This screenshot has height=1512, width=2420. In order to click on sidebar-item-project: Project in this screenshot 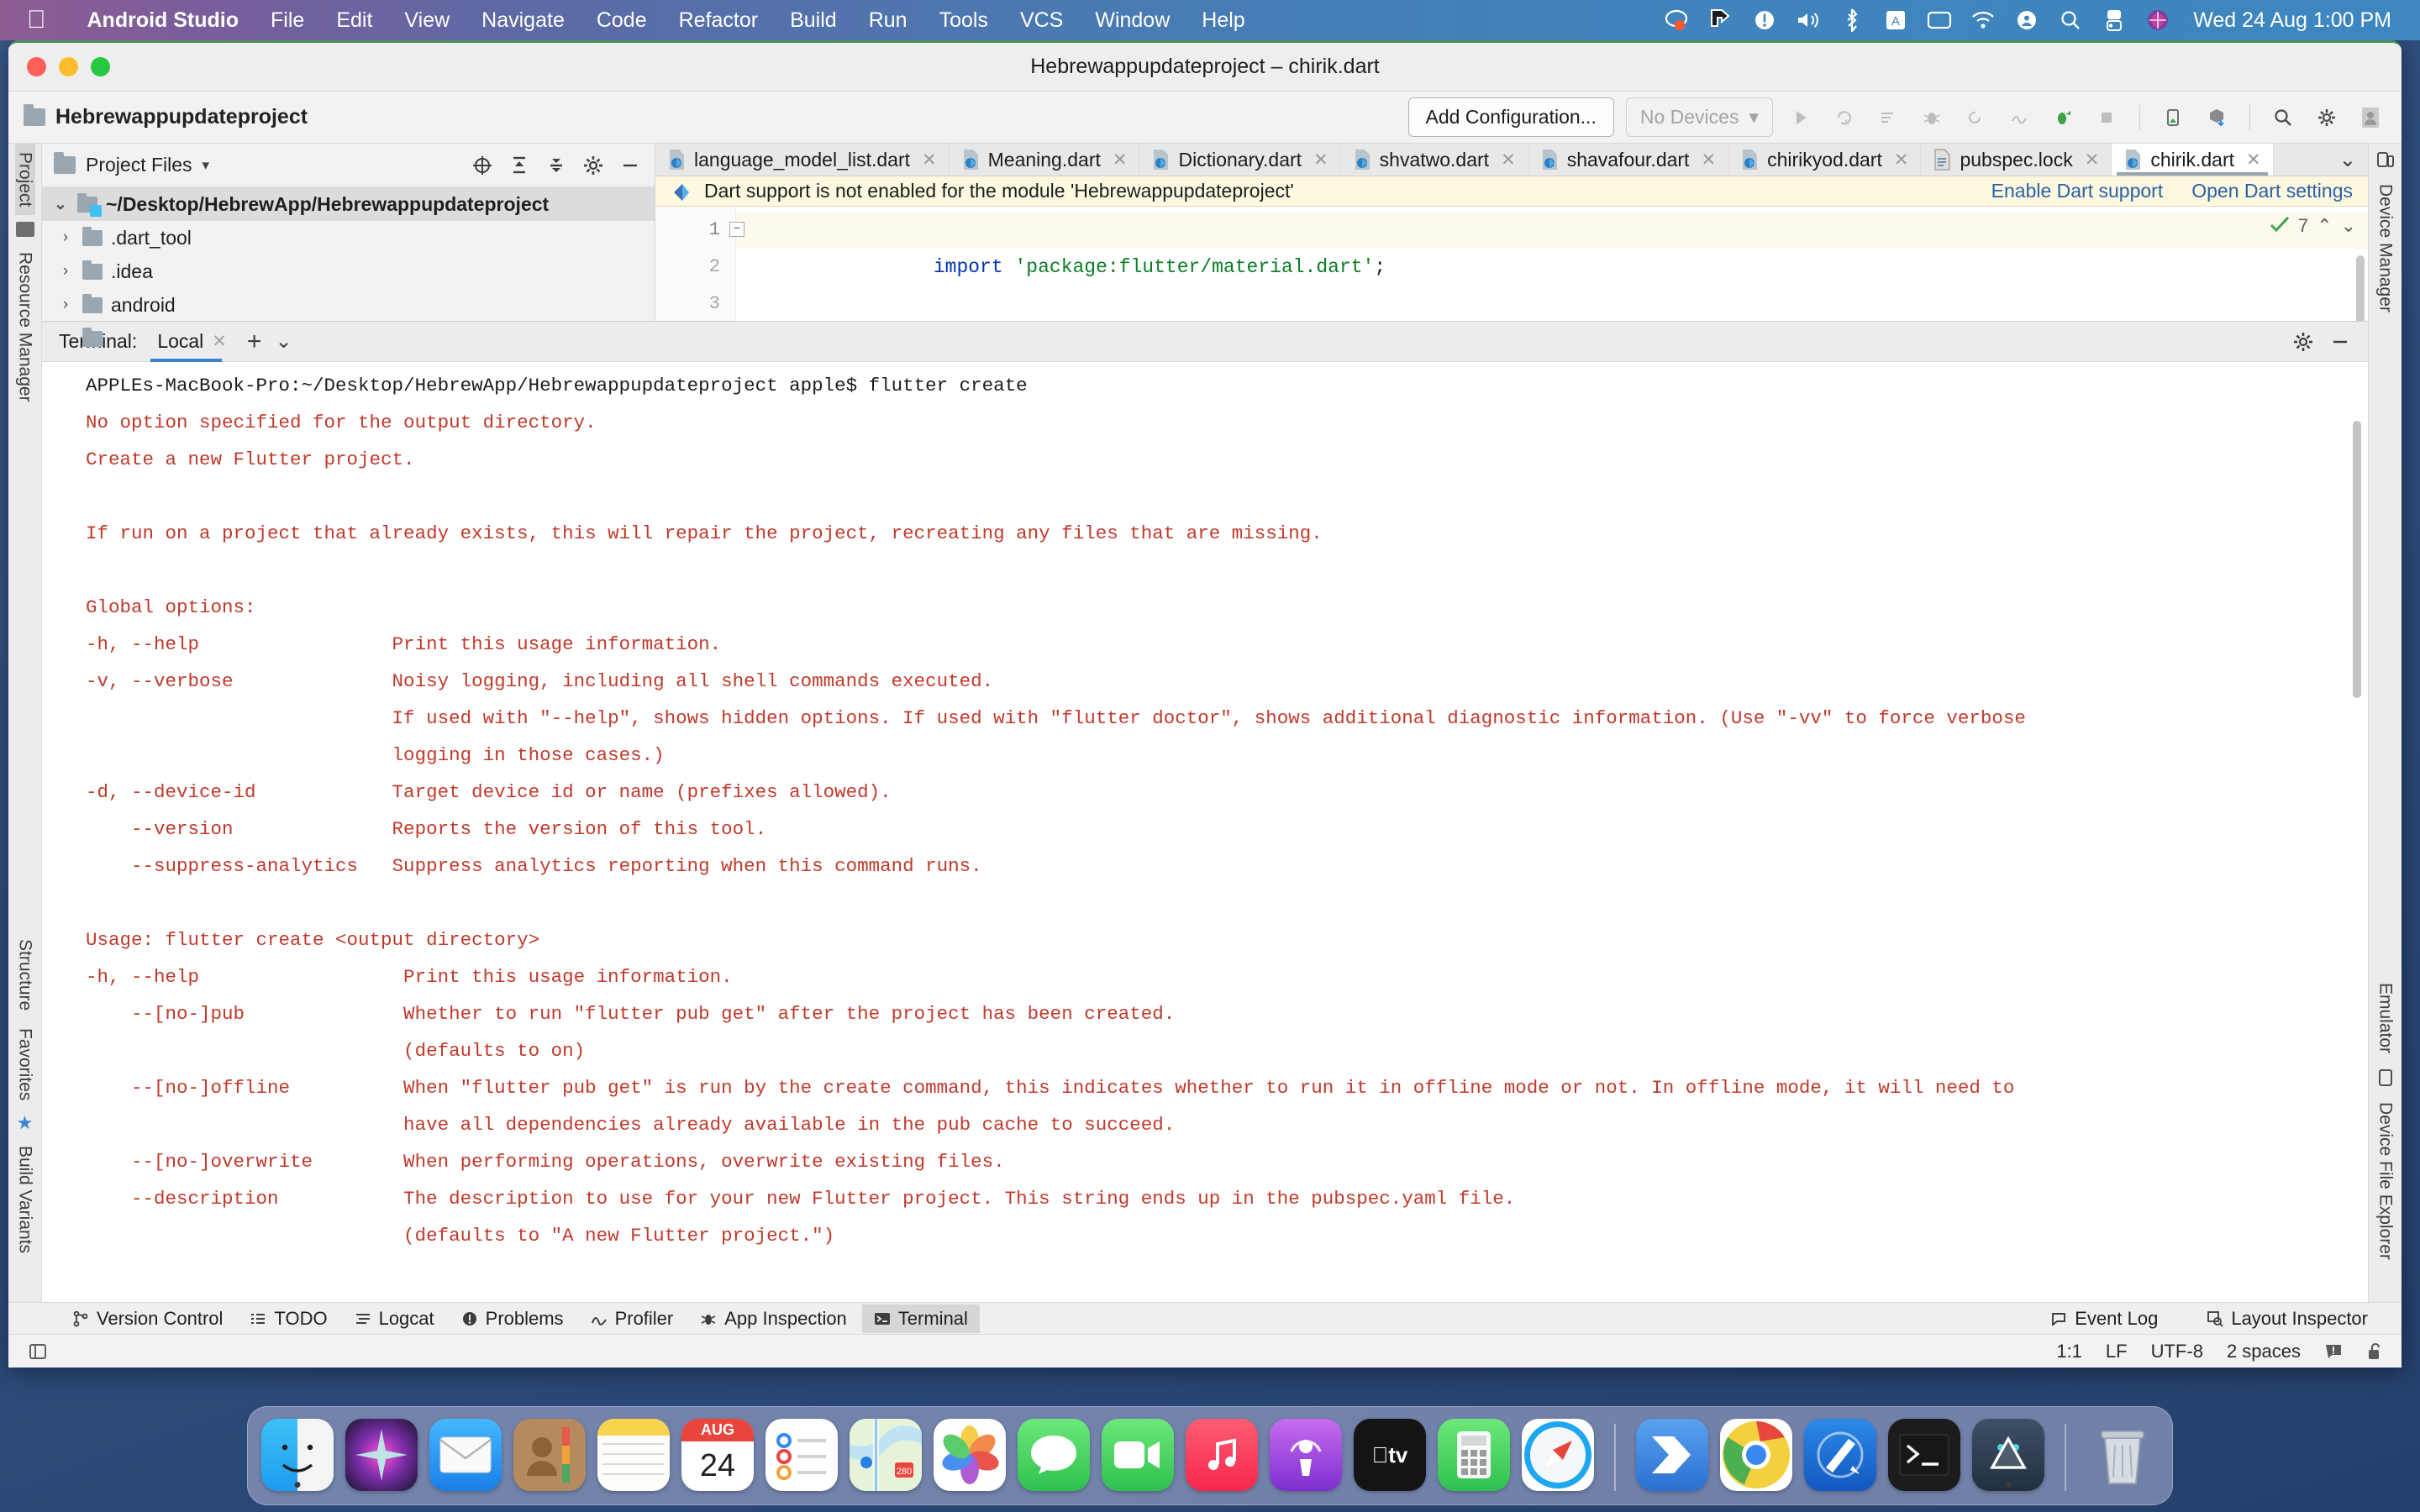, I will do `click(24, 180)`.